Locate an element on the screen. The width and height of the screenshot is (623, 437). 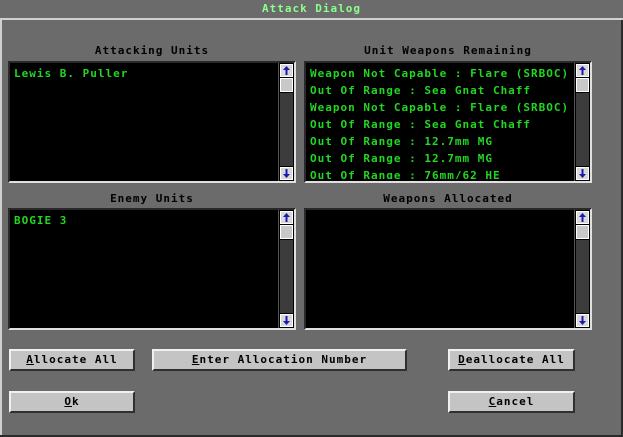
cancel-label: ancel is located at coordinates (515, 401).